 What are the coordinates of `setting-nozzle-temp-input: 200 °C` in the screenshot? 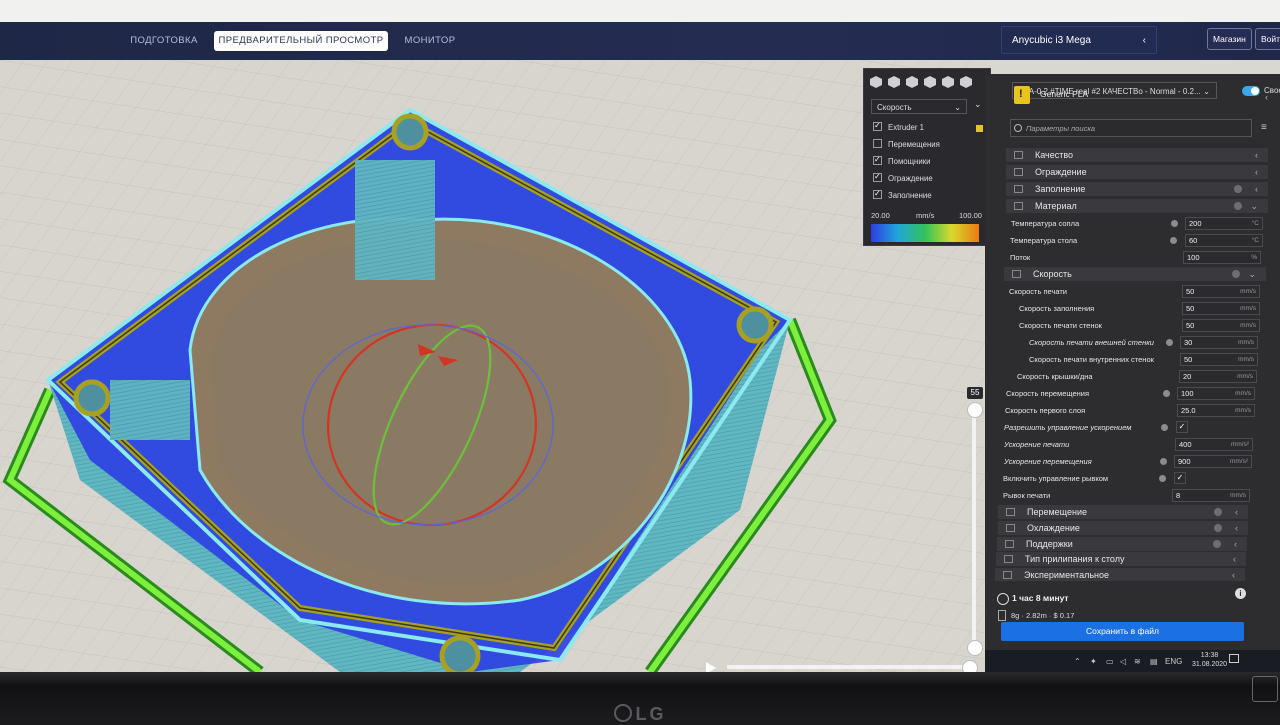 It's located at (1224, 223).